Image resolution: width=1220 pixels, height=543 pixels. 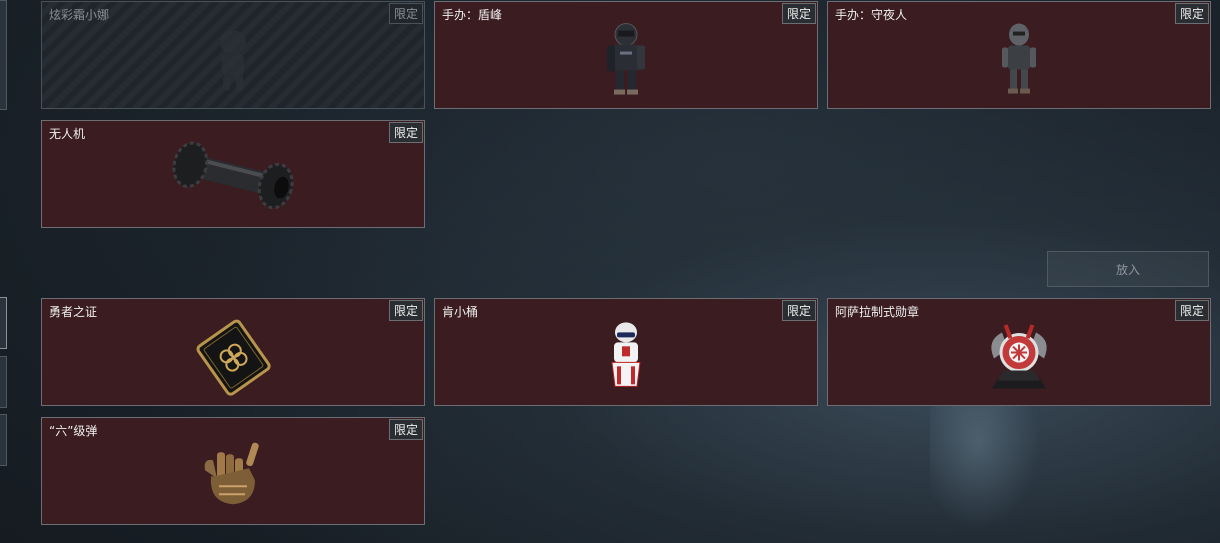 I want to click on masked-figure-icon, so click(x=1019, y=58).